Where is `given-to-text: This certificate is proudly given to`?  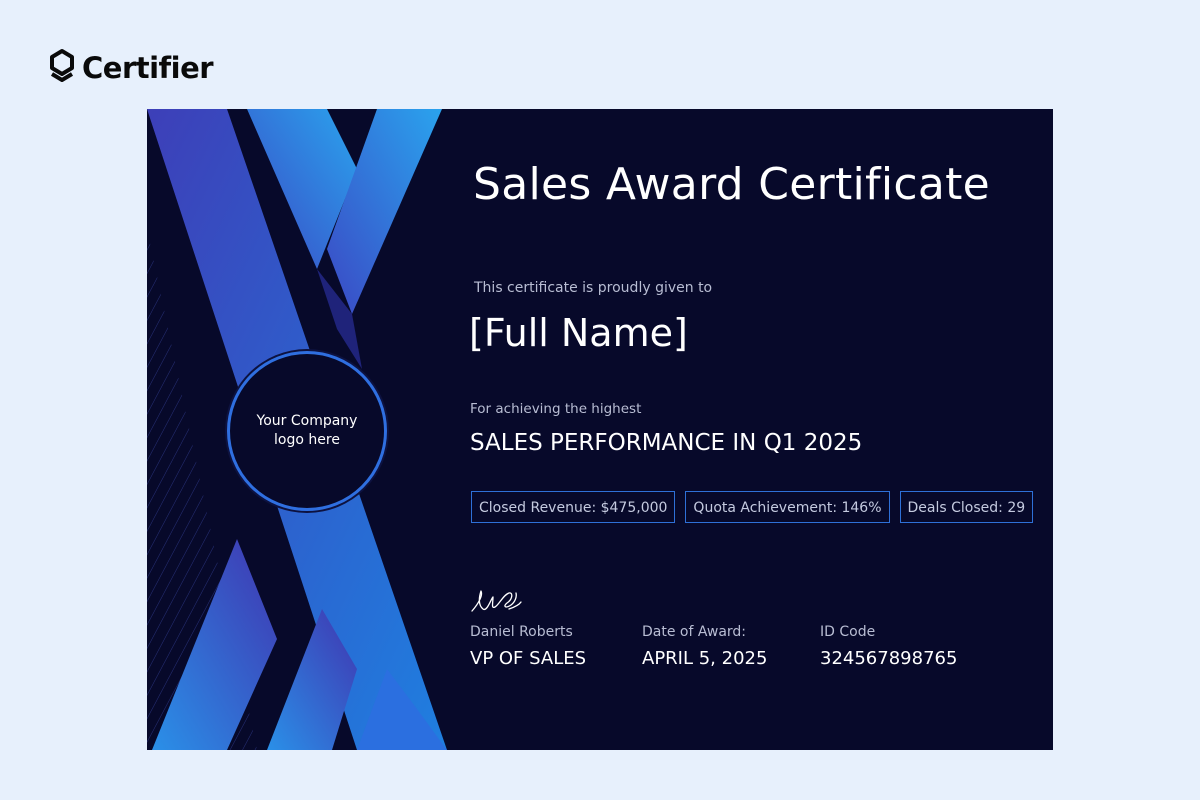
given-to-text: This certificate is proudly given to is located at coordinates (593, 288).